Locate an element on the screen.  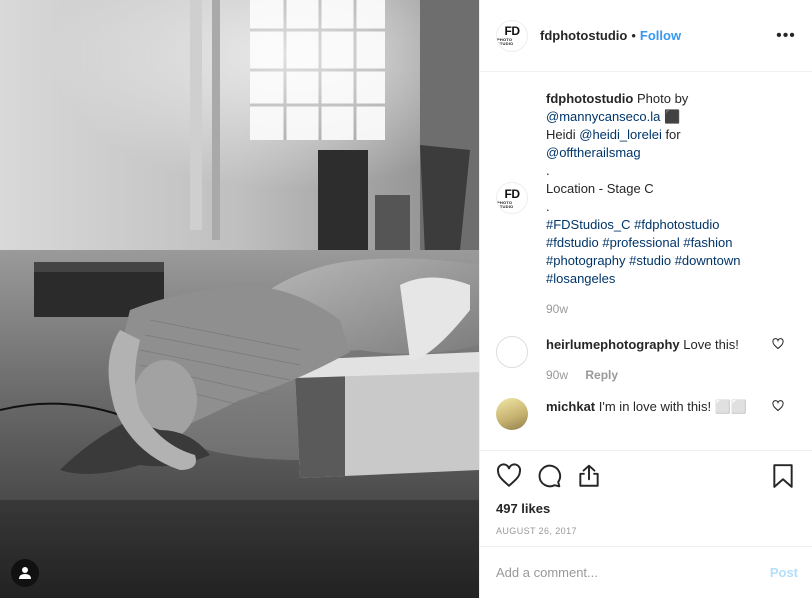
comment-body: michkat I'm in love with this! ⬜⬜ is located at coordinates (671, 414).